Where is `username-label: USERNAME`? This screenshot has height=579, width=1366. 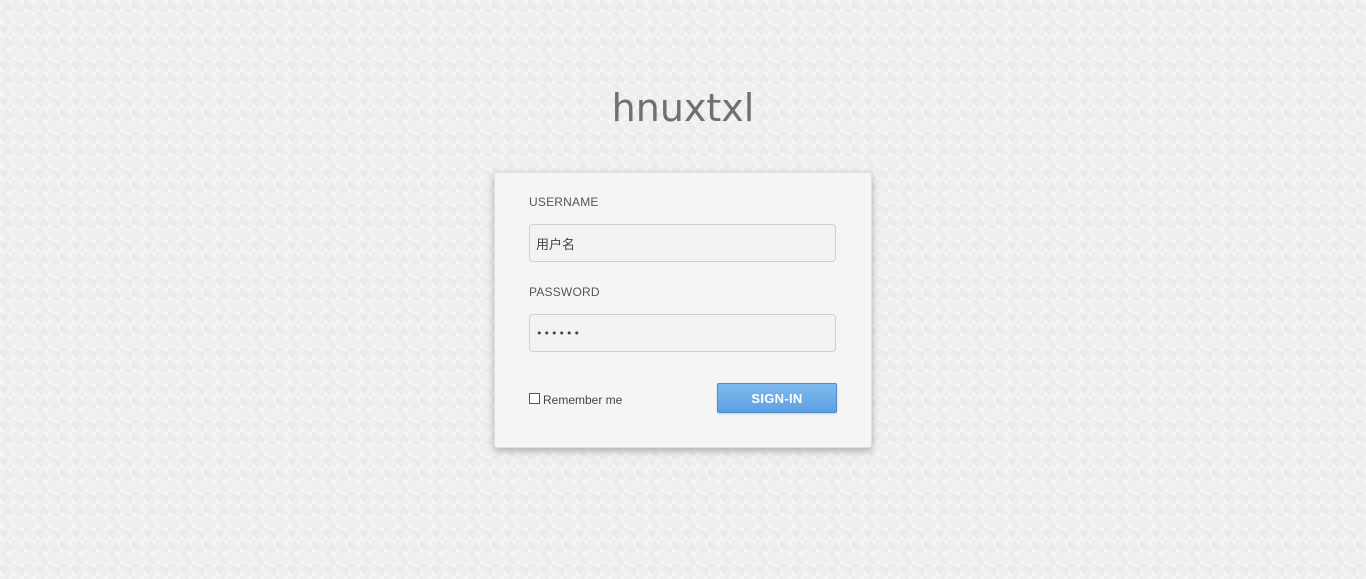
username-label: USERNAME is located at coordinates (564, 202).